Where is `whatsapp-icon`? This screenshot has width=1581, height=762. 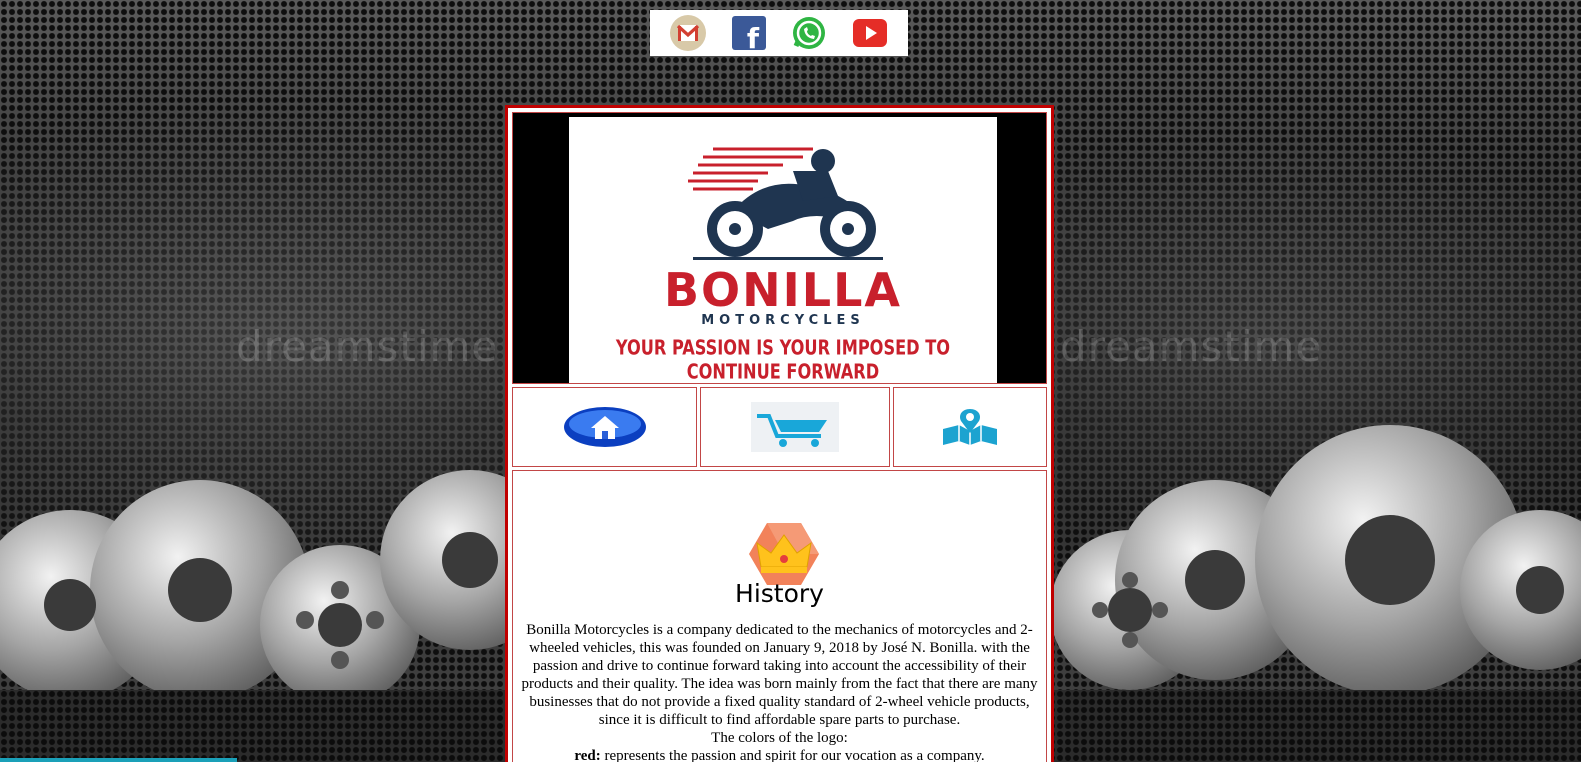
whatsapp-icon is located at coordinates (809, 33).